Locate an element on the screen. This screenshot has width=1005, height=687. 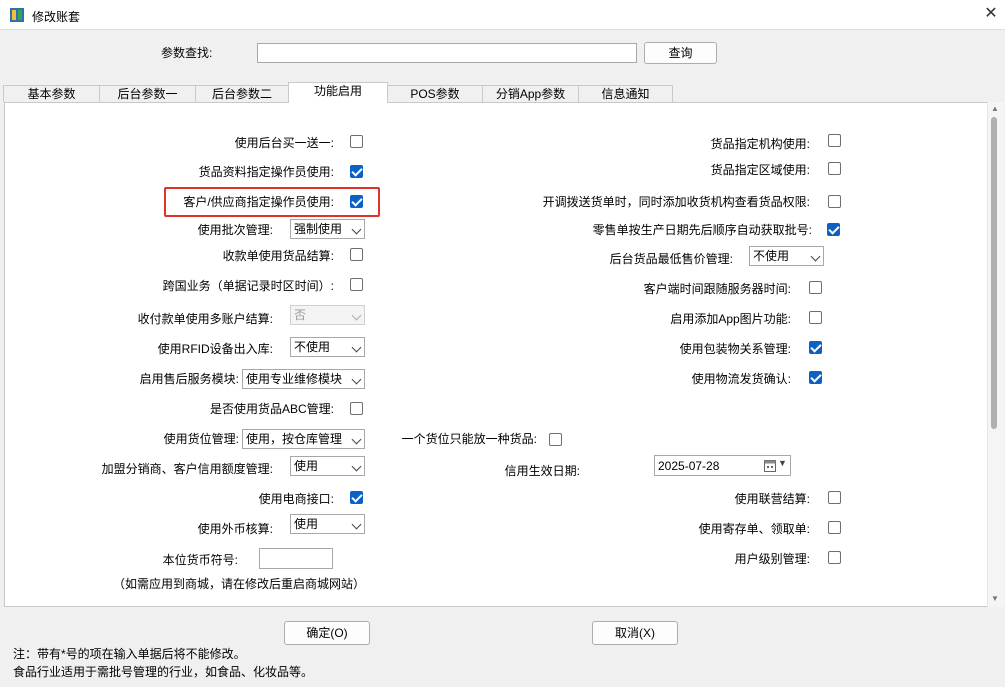
currency-symbol-label: 本位货币符号: is located at coordinates (200, 560).